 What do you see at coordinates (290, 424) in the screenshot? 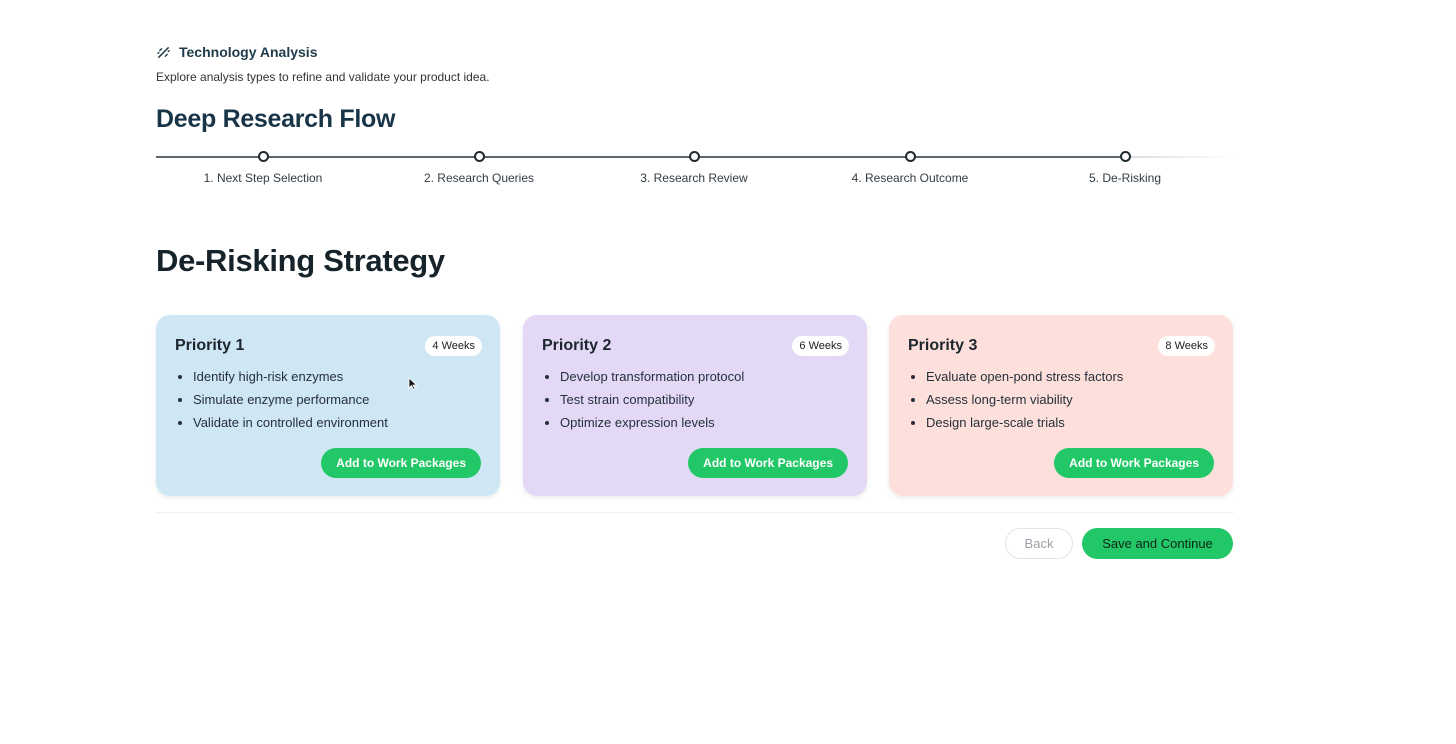
I see `list-item: Validate in controlled environment` at bounding box center [290, 424].